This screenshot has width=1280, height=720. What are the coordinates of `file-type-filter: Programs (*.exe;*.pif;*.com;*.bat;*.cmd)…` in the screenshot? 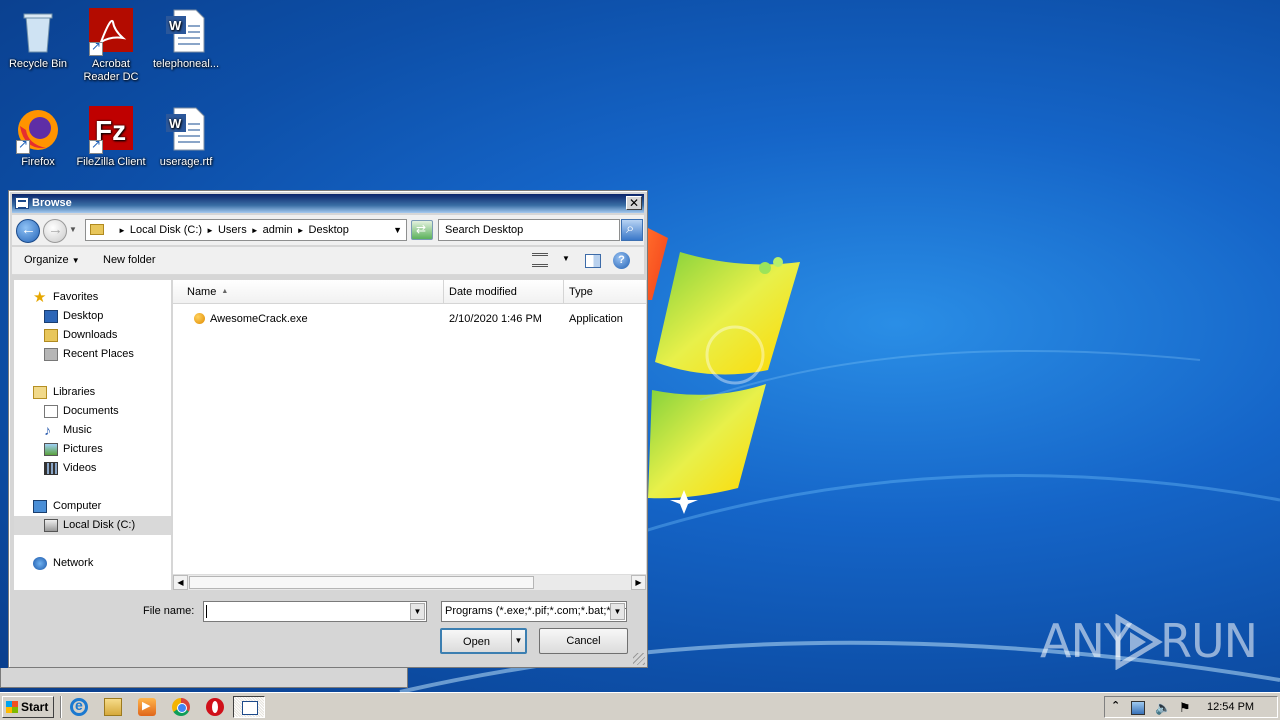 It's located at (534, 611).